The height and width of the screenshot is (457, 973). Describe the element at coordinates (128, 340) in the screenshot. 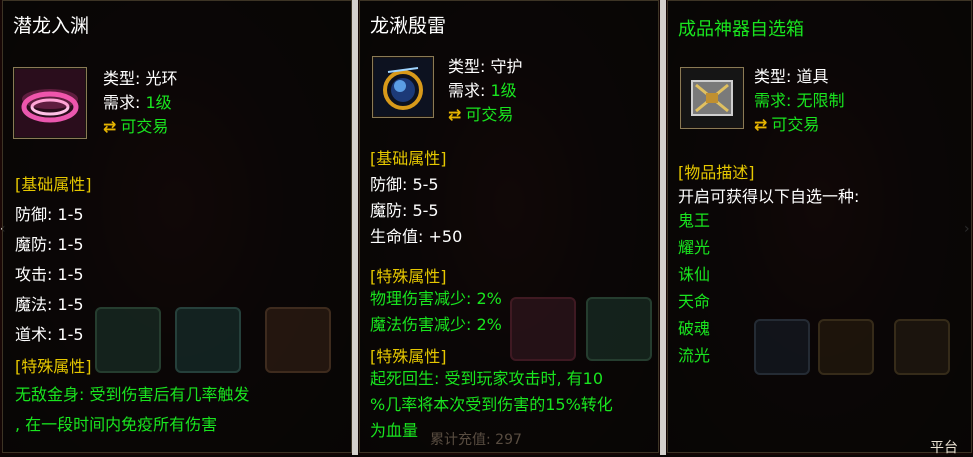

I see `auto-synthesis-button-bg` at that location.